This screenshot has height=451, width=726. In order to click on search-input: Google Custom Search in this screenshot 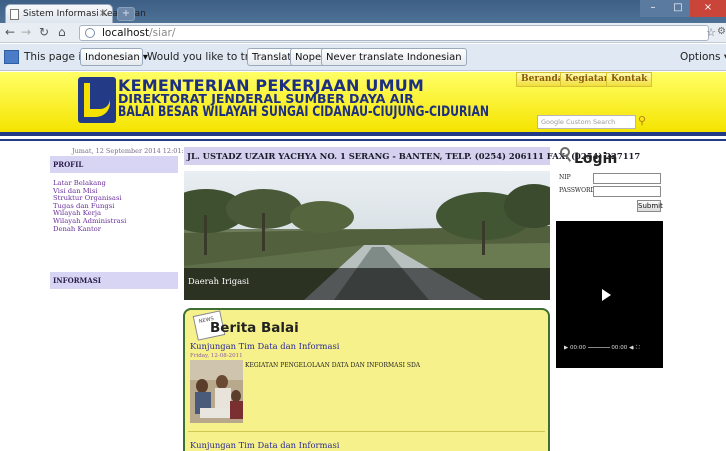, I will do `click(586, 122)`.